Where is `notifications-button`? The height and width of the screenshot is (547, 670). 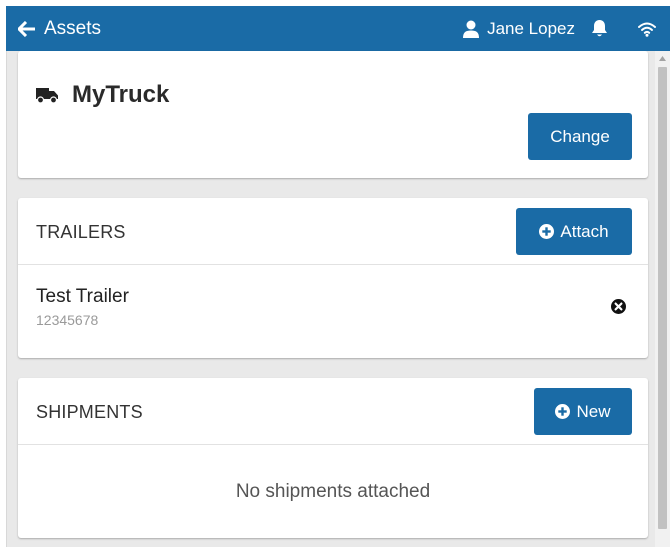
notifications-button is located at coordinates (599, 28).